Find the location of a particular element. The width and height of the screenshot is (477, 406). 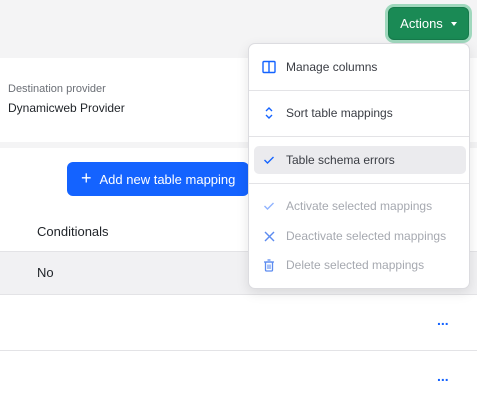

menu-item-sort-table-mappings: Sort table mappings is located at coordinates (360, 113).